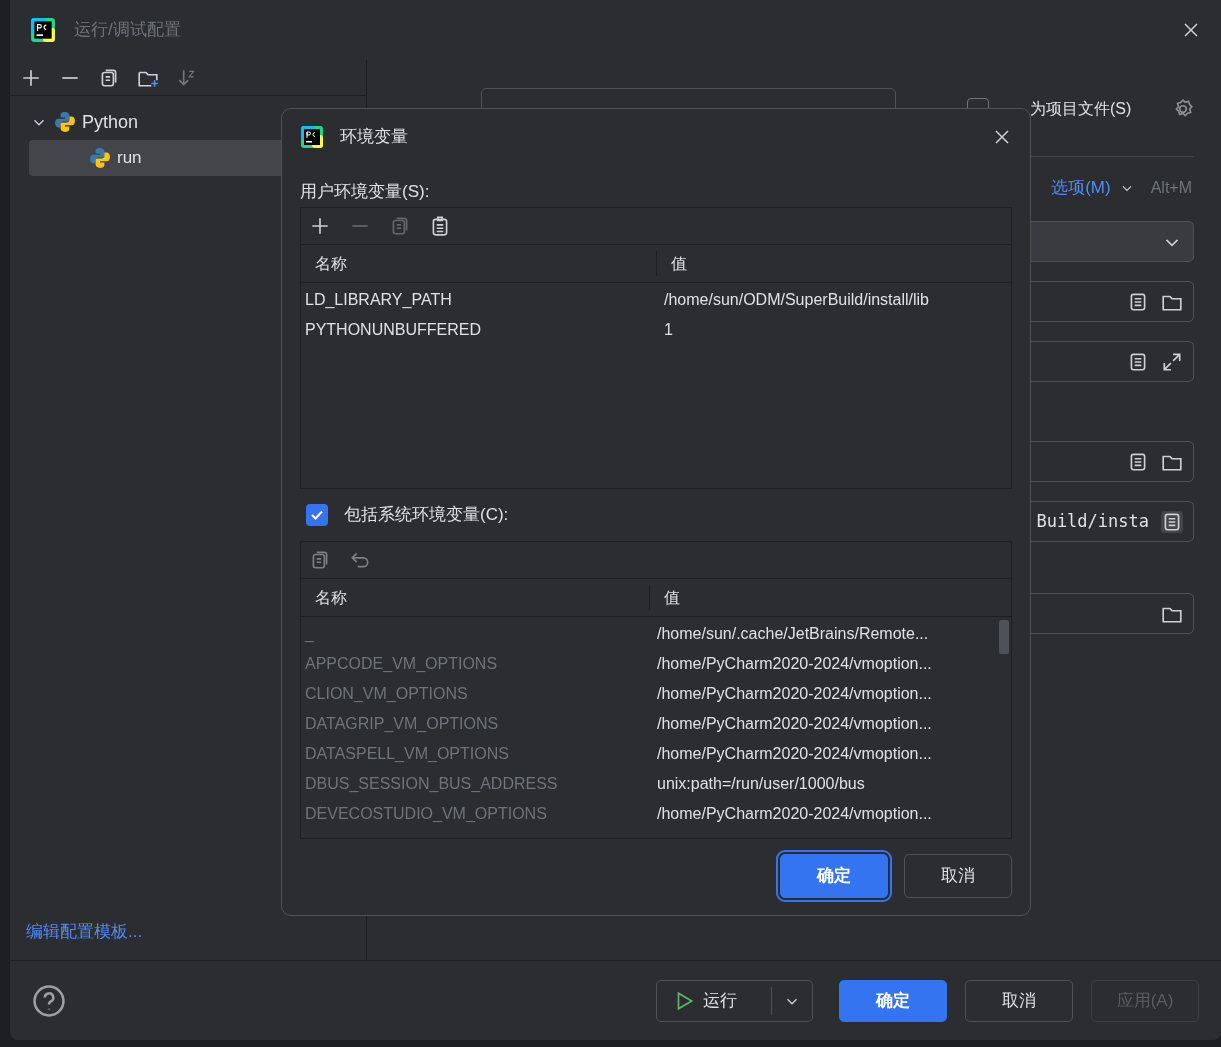  I want to click on window-title: 运行/调试配置, so click(127, 30).